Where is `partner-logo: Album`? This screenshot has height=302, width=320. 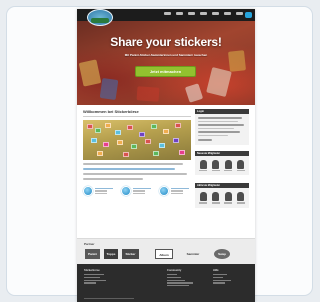 partner-logo: Album is located at coordinates (164, 254).